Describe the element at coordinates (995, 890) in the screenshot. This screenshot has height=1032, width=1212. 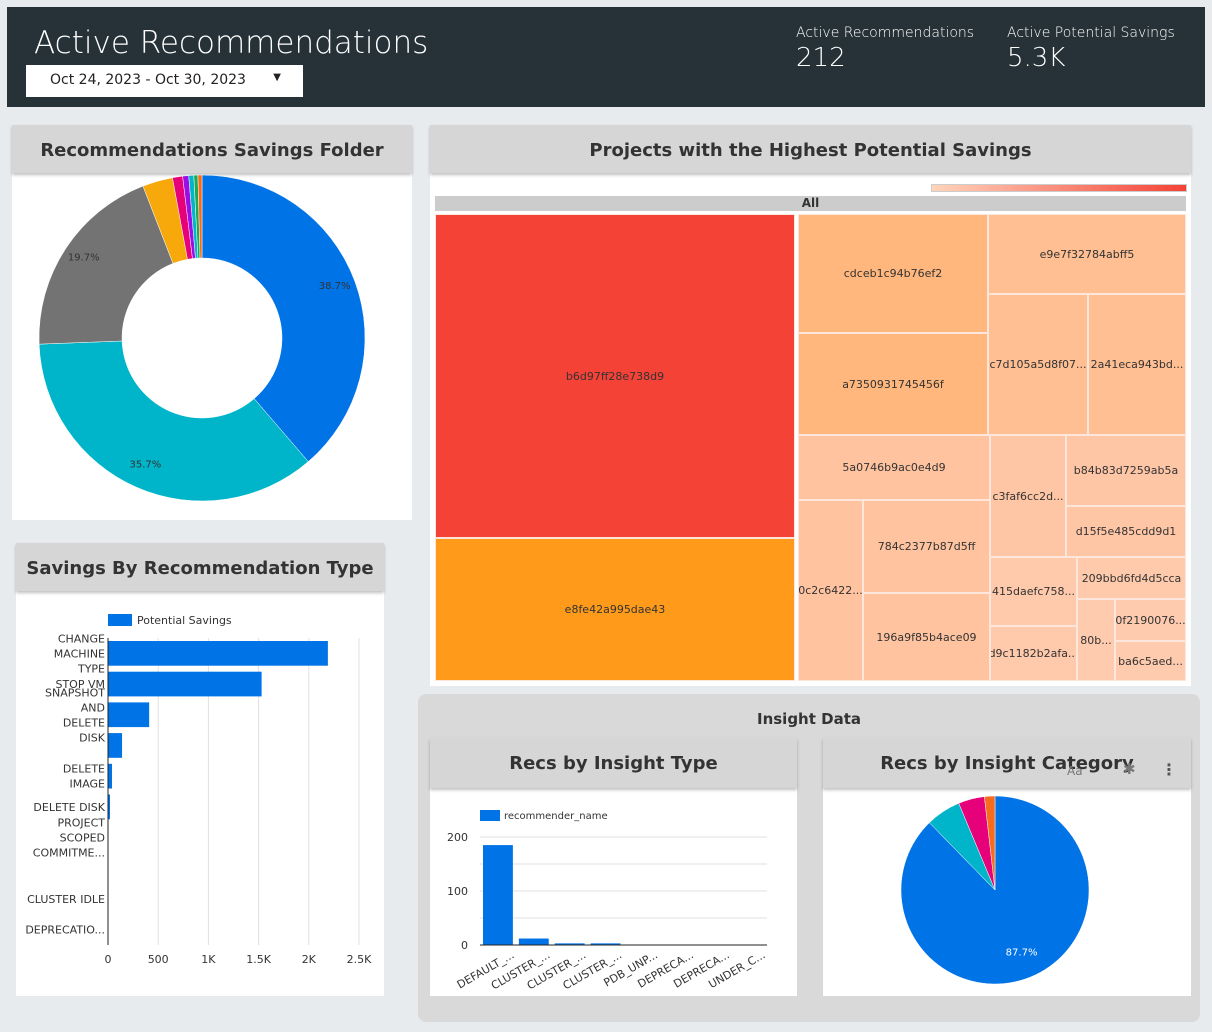
I see `insight-category-pie: 87.7%` at that location.